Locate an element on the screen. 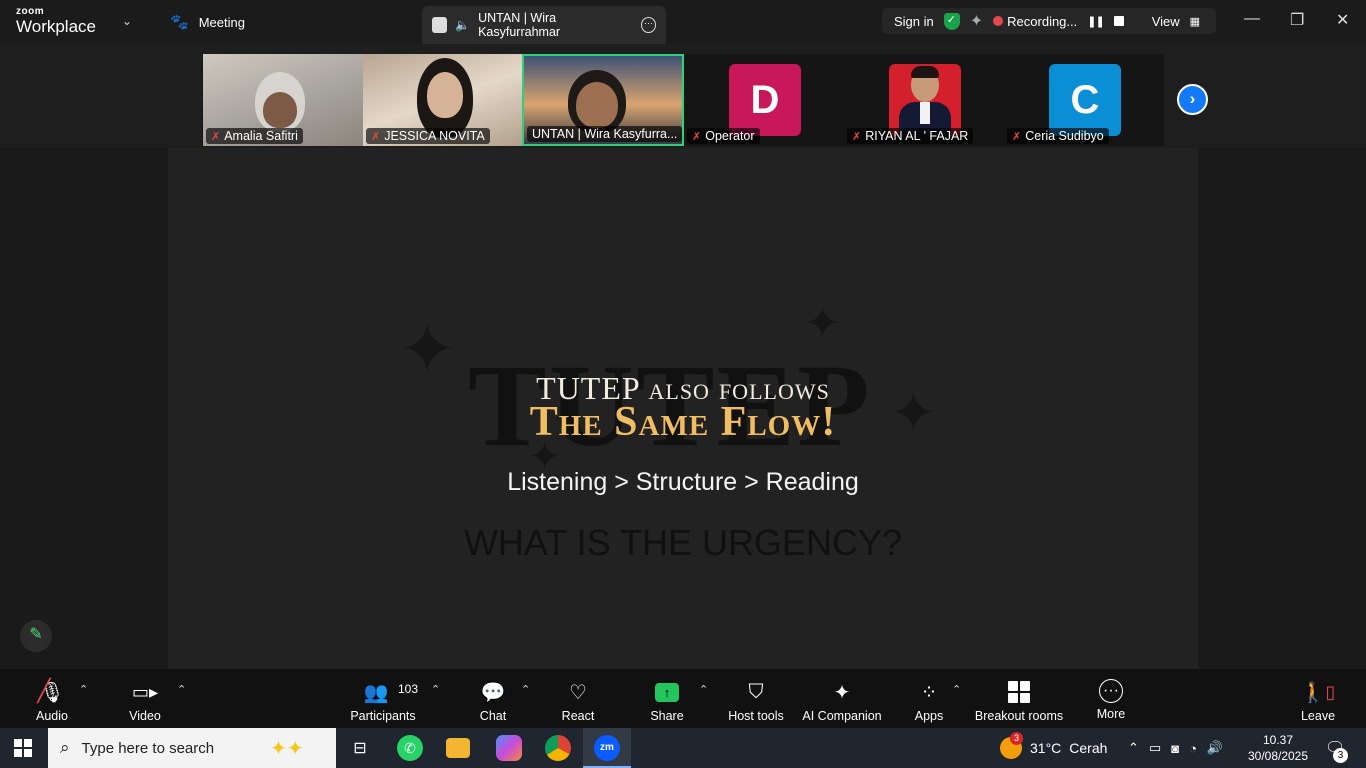 The image size is (1366, 768). participant-name: Operator is located at coordinates (730, 136).